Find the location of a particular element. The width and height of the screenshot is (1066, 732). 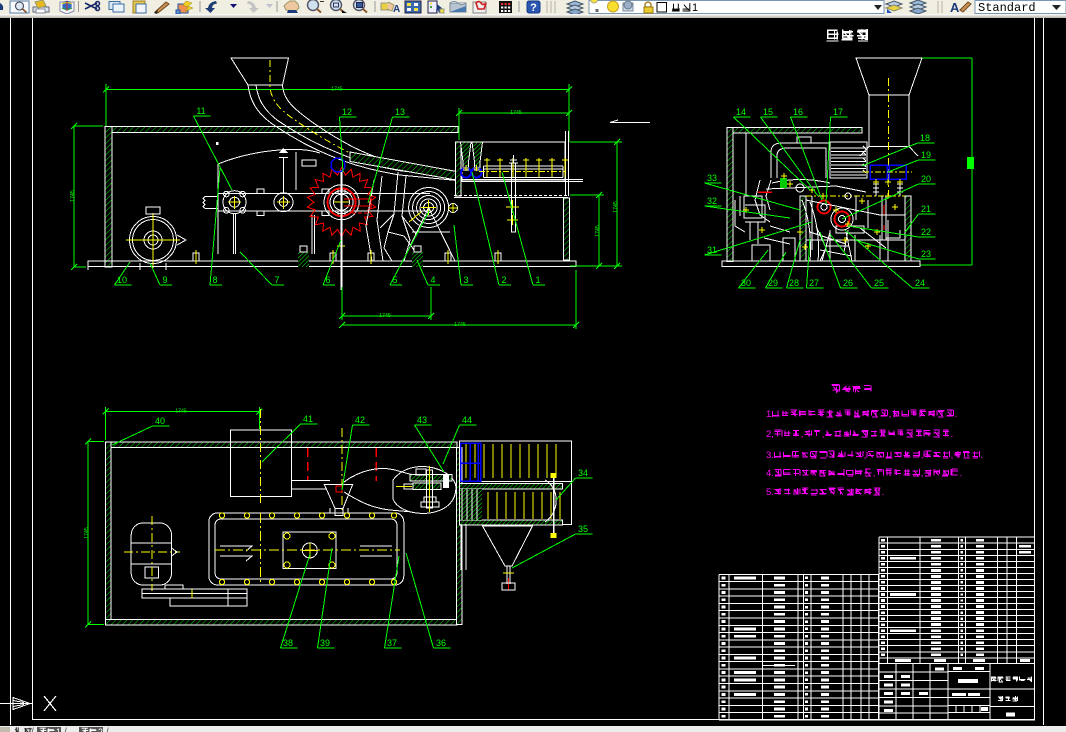

svg-text: 44 is located at coordinates (467, 420).